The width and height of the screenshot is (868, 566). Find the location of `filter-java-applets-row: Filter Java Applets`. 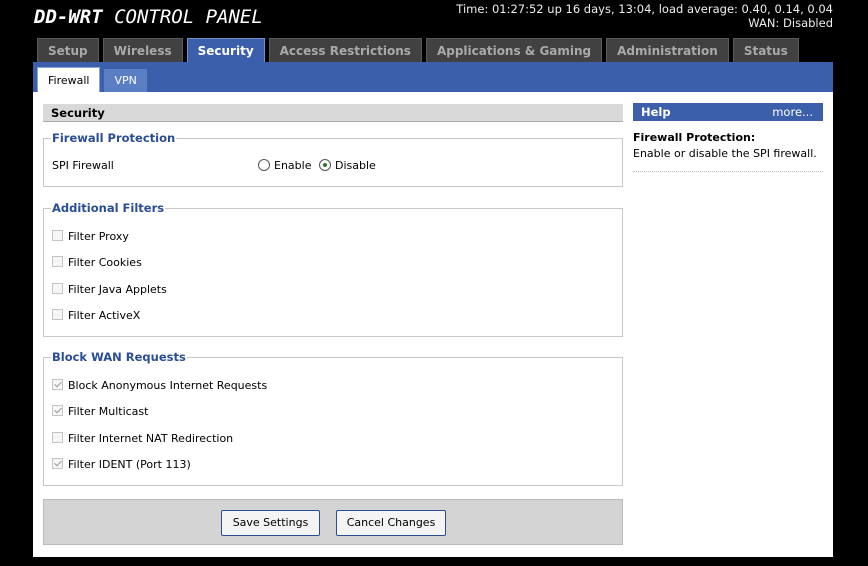

filter-java-applets-row: Filter Java Applets is located at coordinates (109, 290).